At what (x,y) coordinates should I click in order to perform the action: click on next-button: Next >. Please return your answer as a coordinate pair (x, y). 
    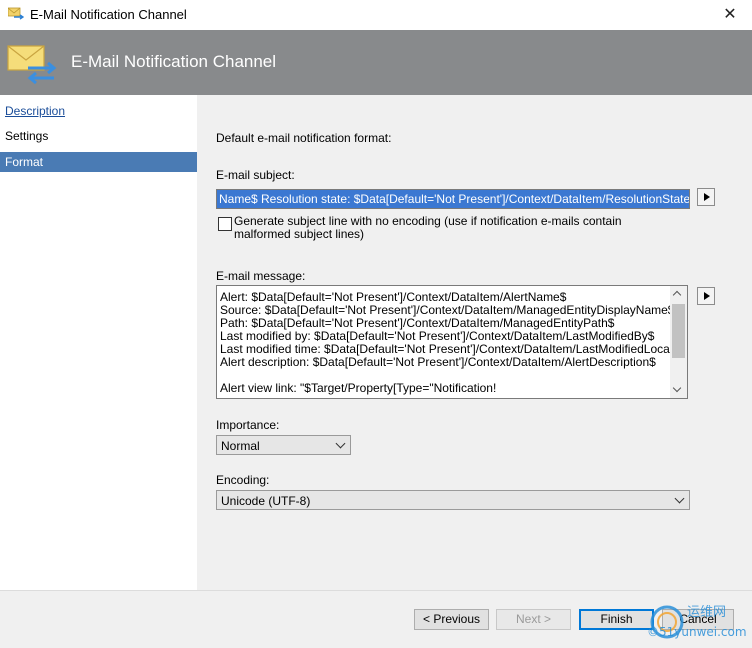
    Looking at the image, I should click on (533, 619).